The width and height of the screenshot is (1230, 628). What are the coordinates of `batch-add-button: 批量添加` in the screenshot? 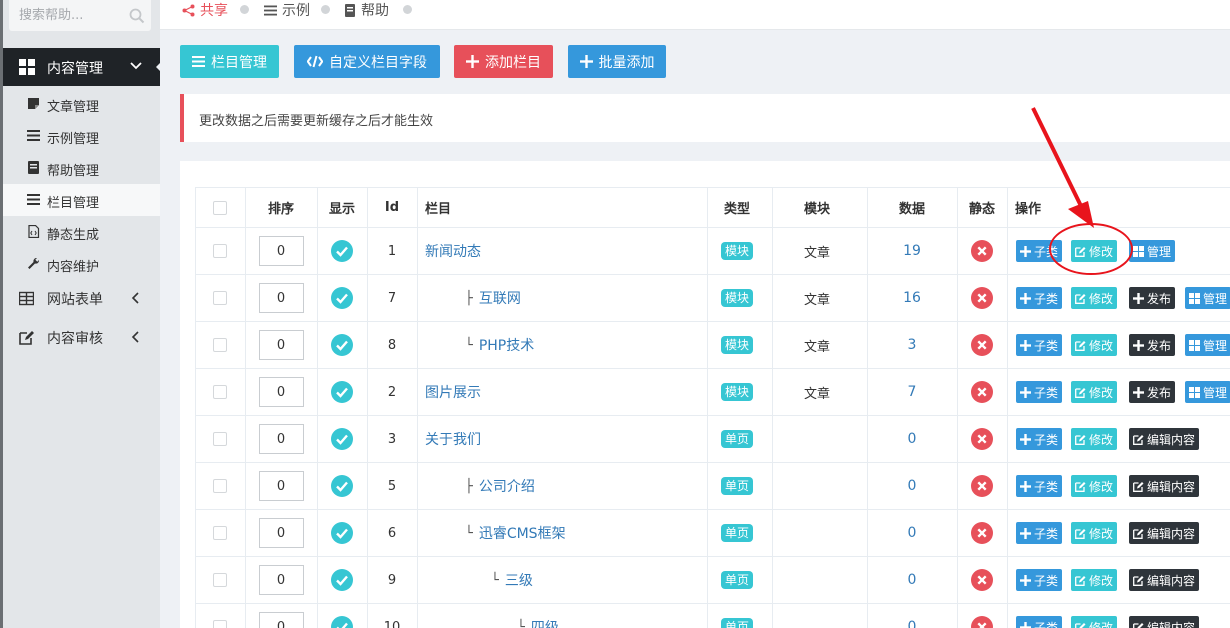 It's located at (617, 61).